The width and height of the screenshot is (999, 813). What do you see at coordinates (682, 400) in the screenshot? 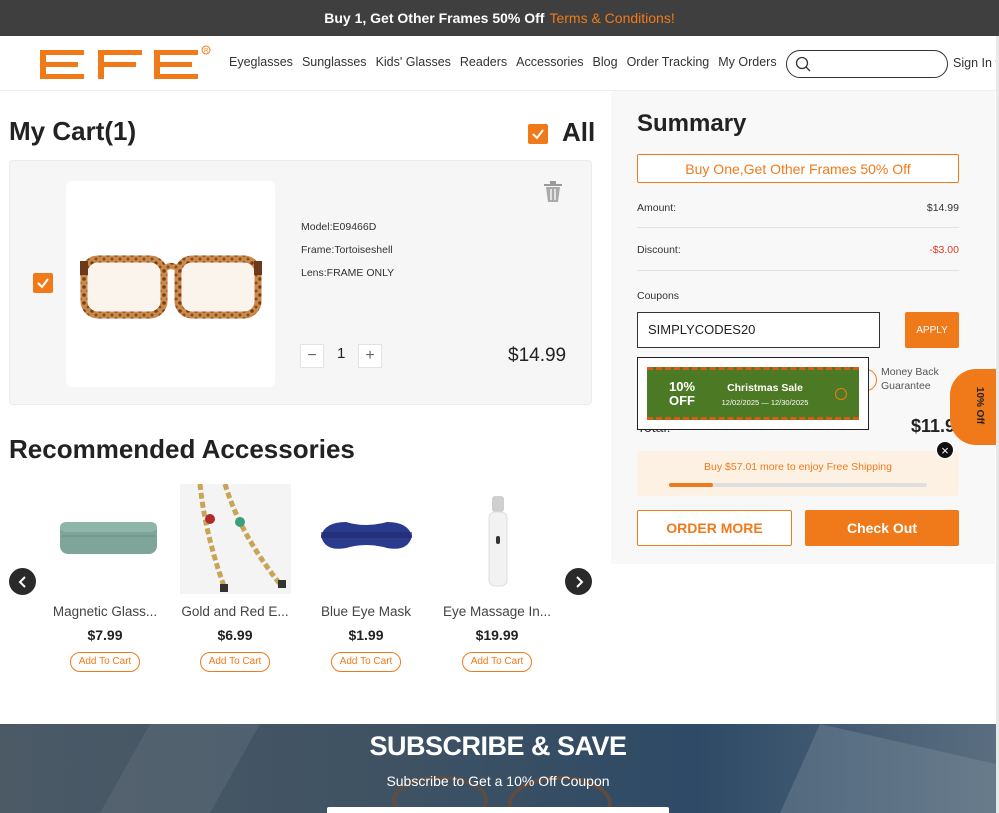
I see `coupon-off-label: OFF` at bounding box center [682, 400].